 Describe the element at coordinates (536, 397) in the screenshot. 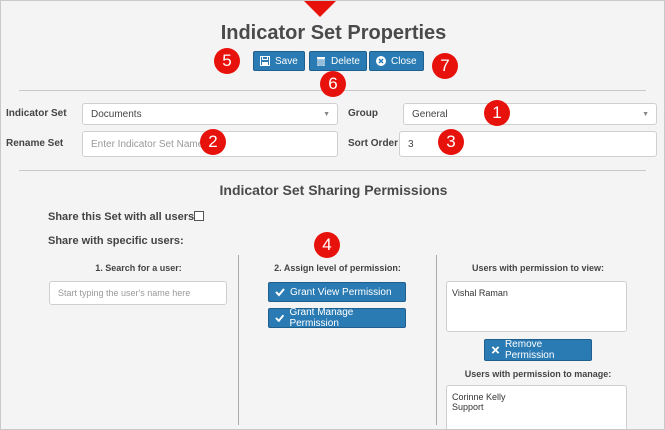

I see `list-item: Corinne Kelly` at that location.